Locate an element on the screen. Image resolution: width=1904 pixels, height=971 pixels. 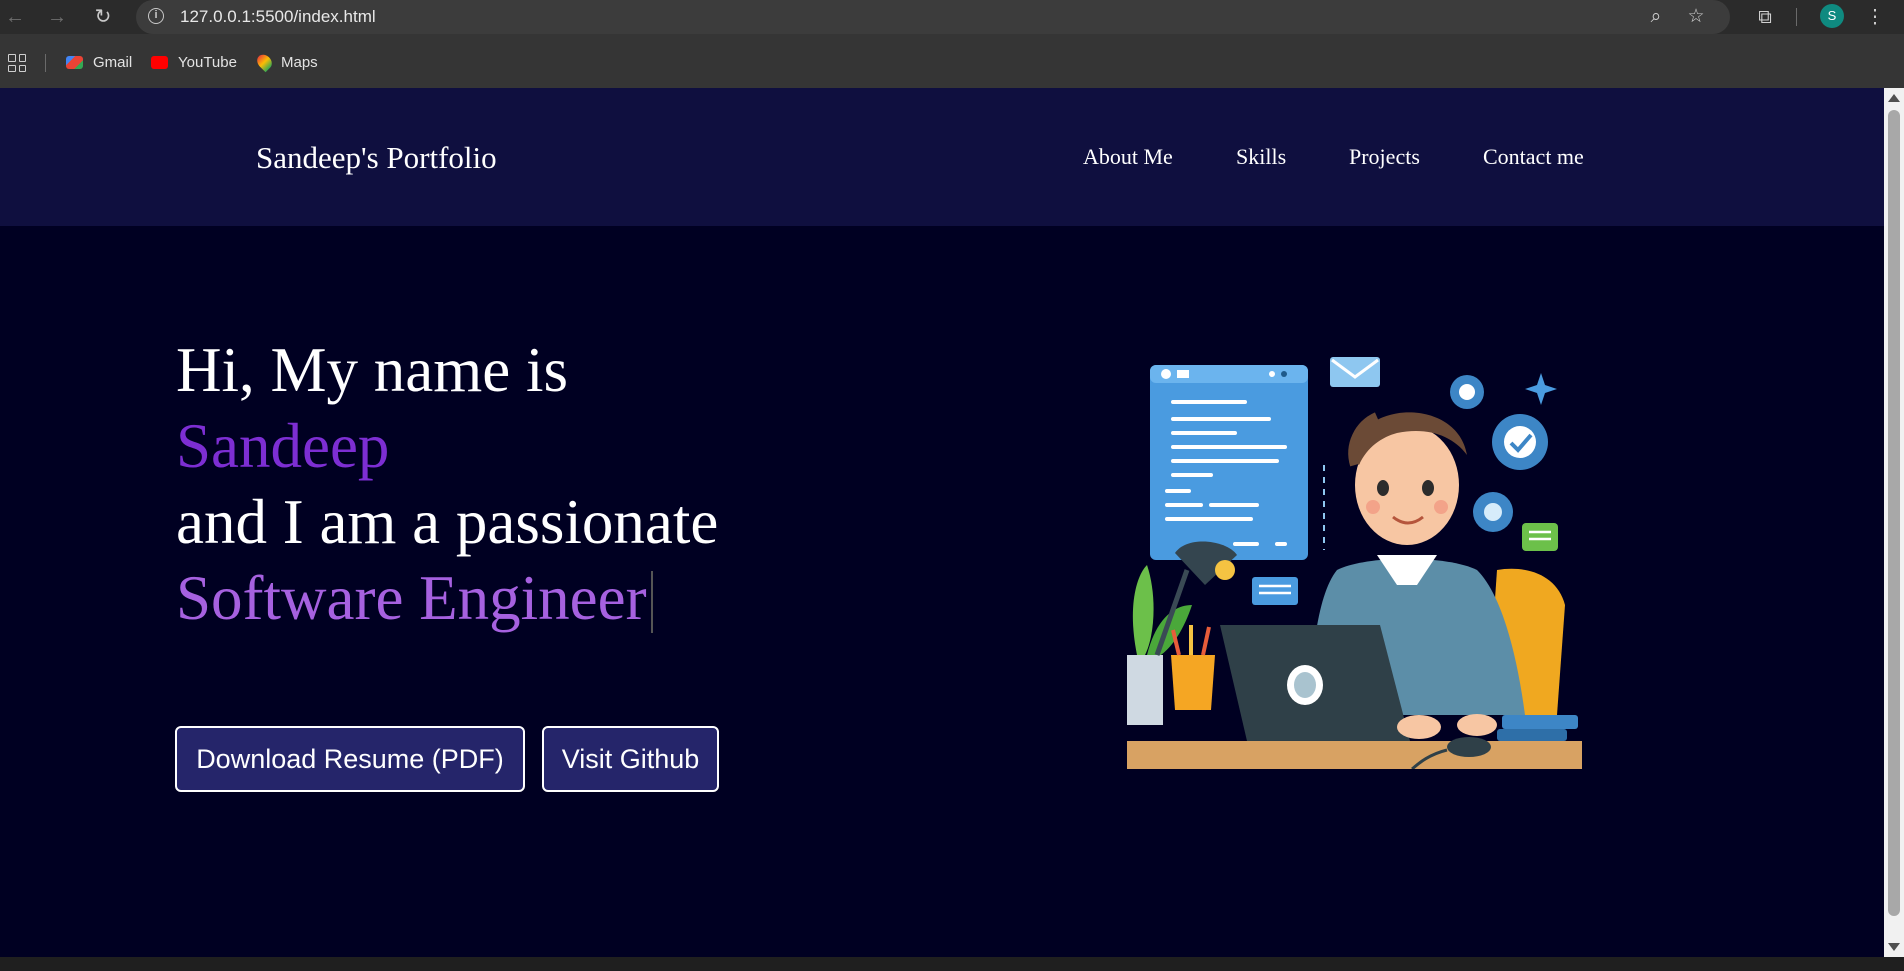
developer-illustration is located at coordinates (1354, 563).